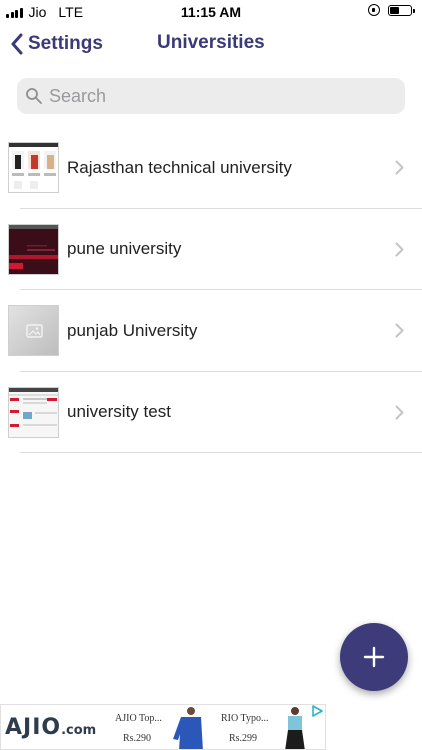  What do you see at coordinates (159, 727) in the screenshot?
I see `ad-product: AJIO Top... Rs.290` at bounding box center [159, 727].